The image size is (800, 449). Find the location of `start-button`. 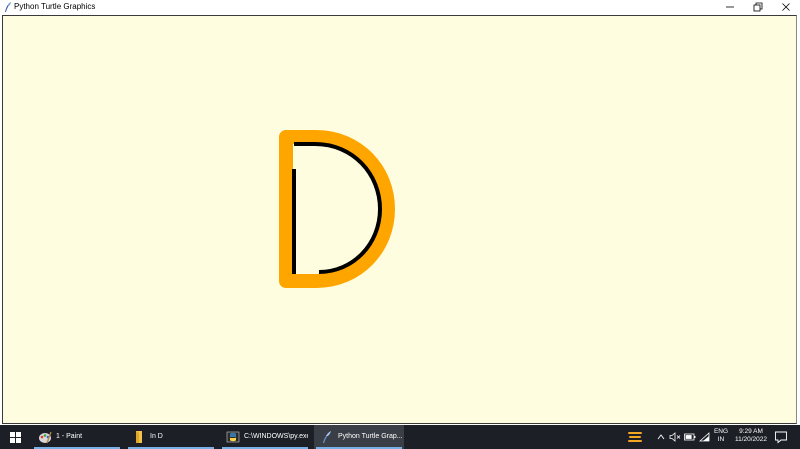

start-button is located at coordinates (15, 437).